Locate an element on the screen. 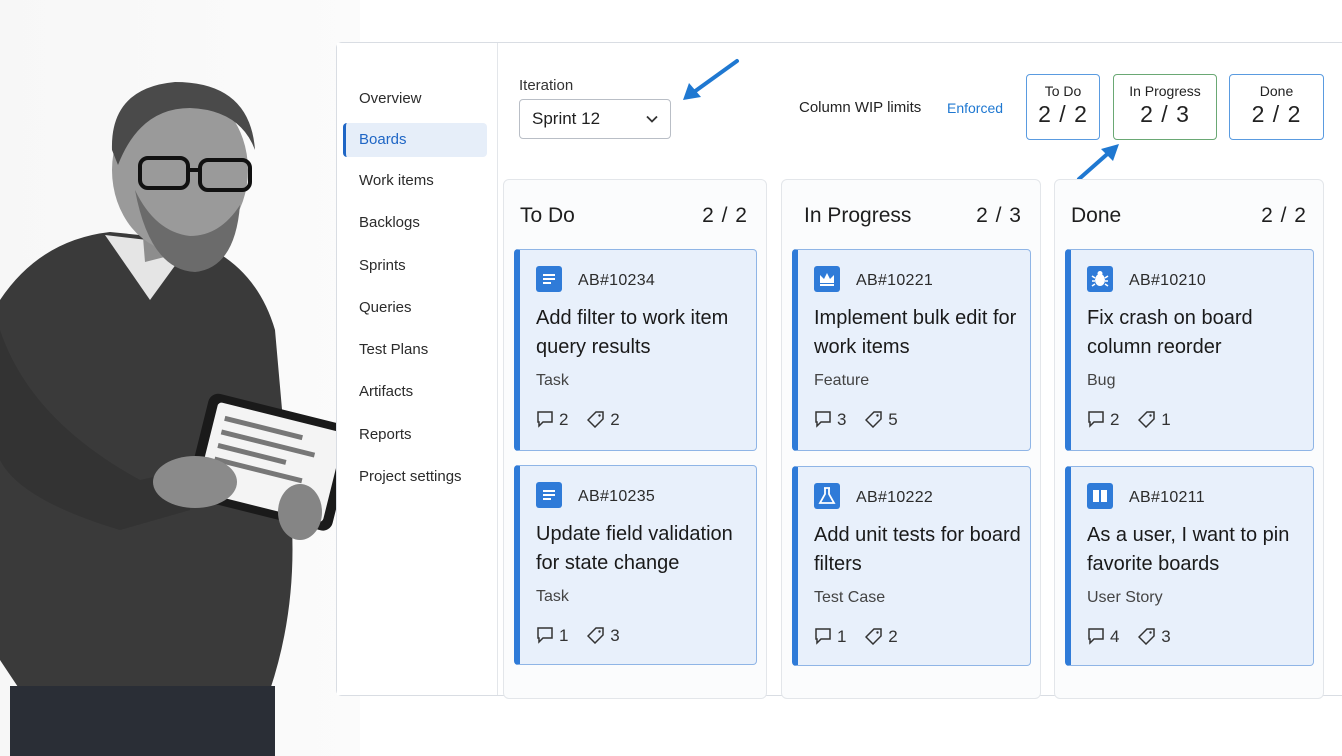 This screenshot has width=1342, height=756. column-count: 2 / 3 is located at coordinates (999, 215).